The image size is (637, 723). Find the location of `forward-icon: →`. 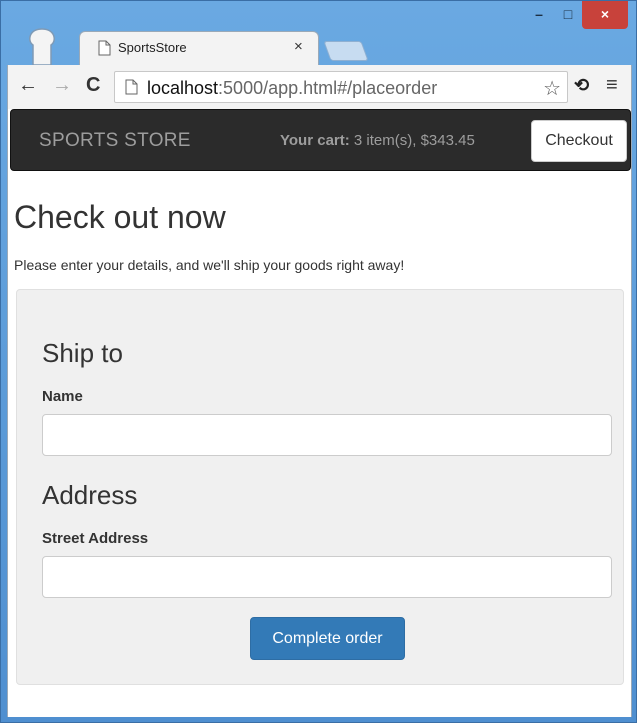

forward-icon: → is located at coordinates (62, 85).